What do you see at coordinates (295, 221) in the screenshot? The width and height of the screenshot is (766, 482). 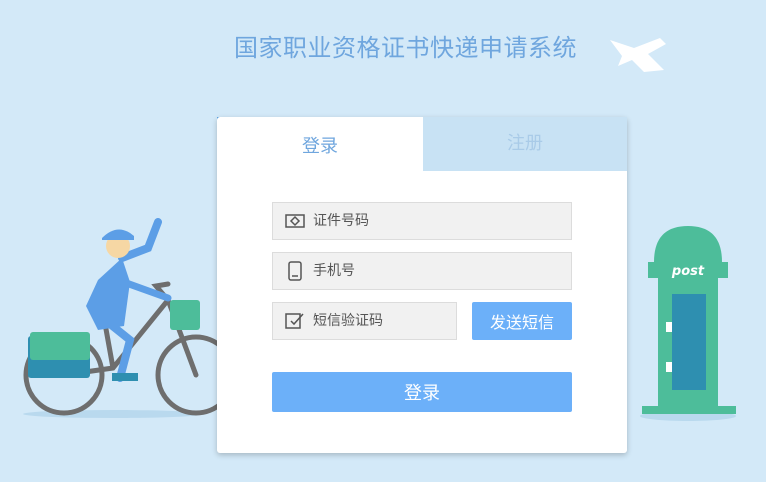 I see `id-card-icon` at bounding box center [295, 221].